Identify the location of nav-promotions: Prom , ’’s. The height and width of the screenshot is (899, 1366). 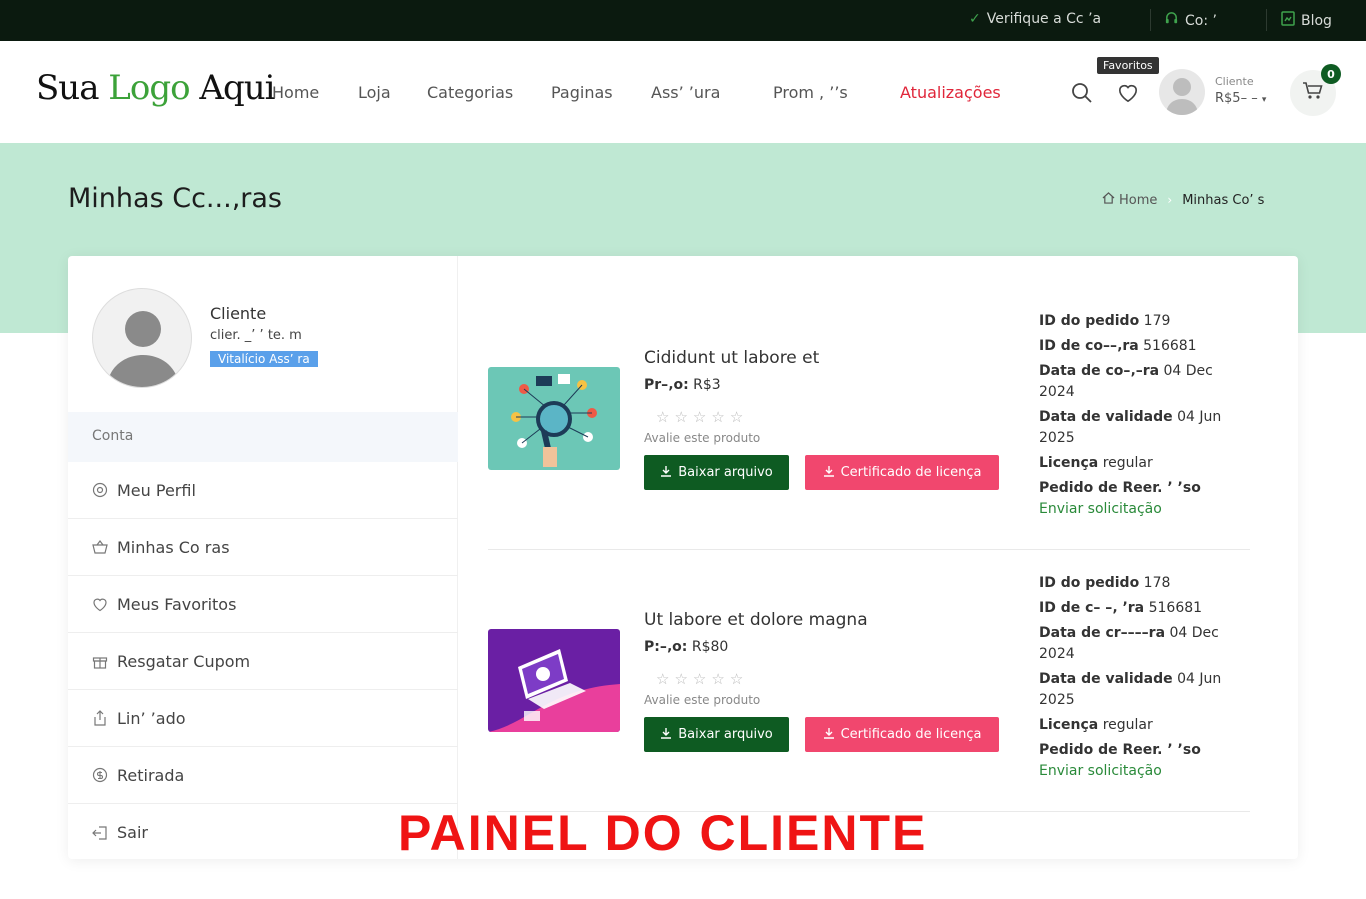
(810, 92).